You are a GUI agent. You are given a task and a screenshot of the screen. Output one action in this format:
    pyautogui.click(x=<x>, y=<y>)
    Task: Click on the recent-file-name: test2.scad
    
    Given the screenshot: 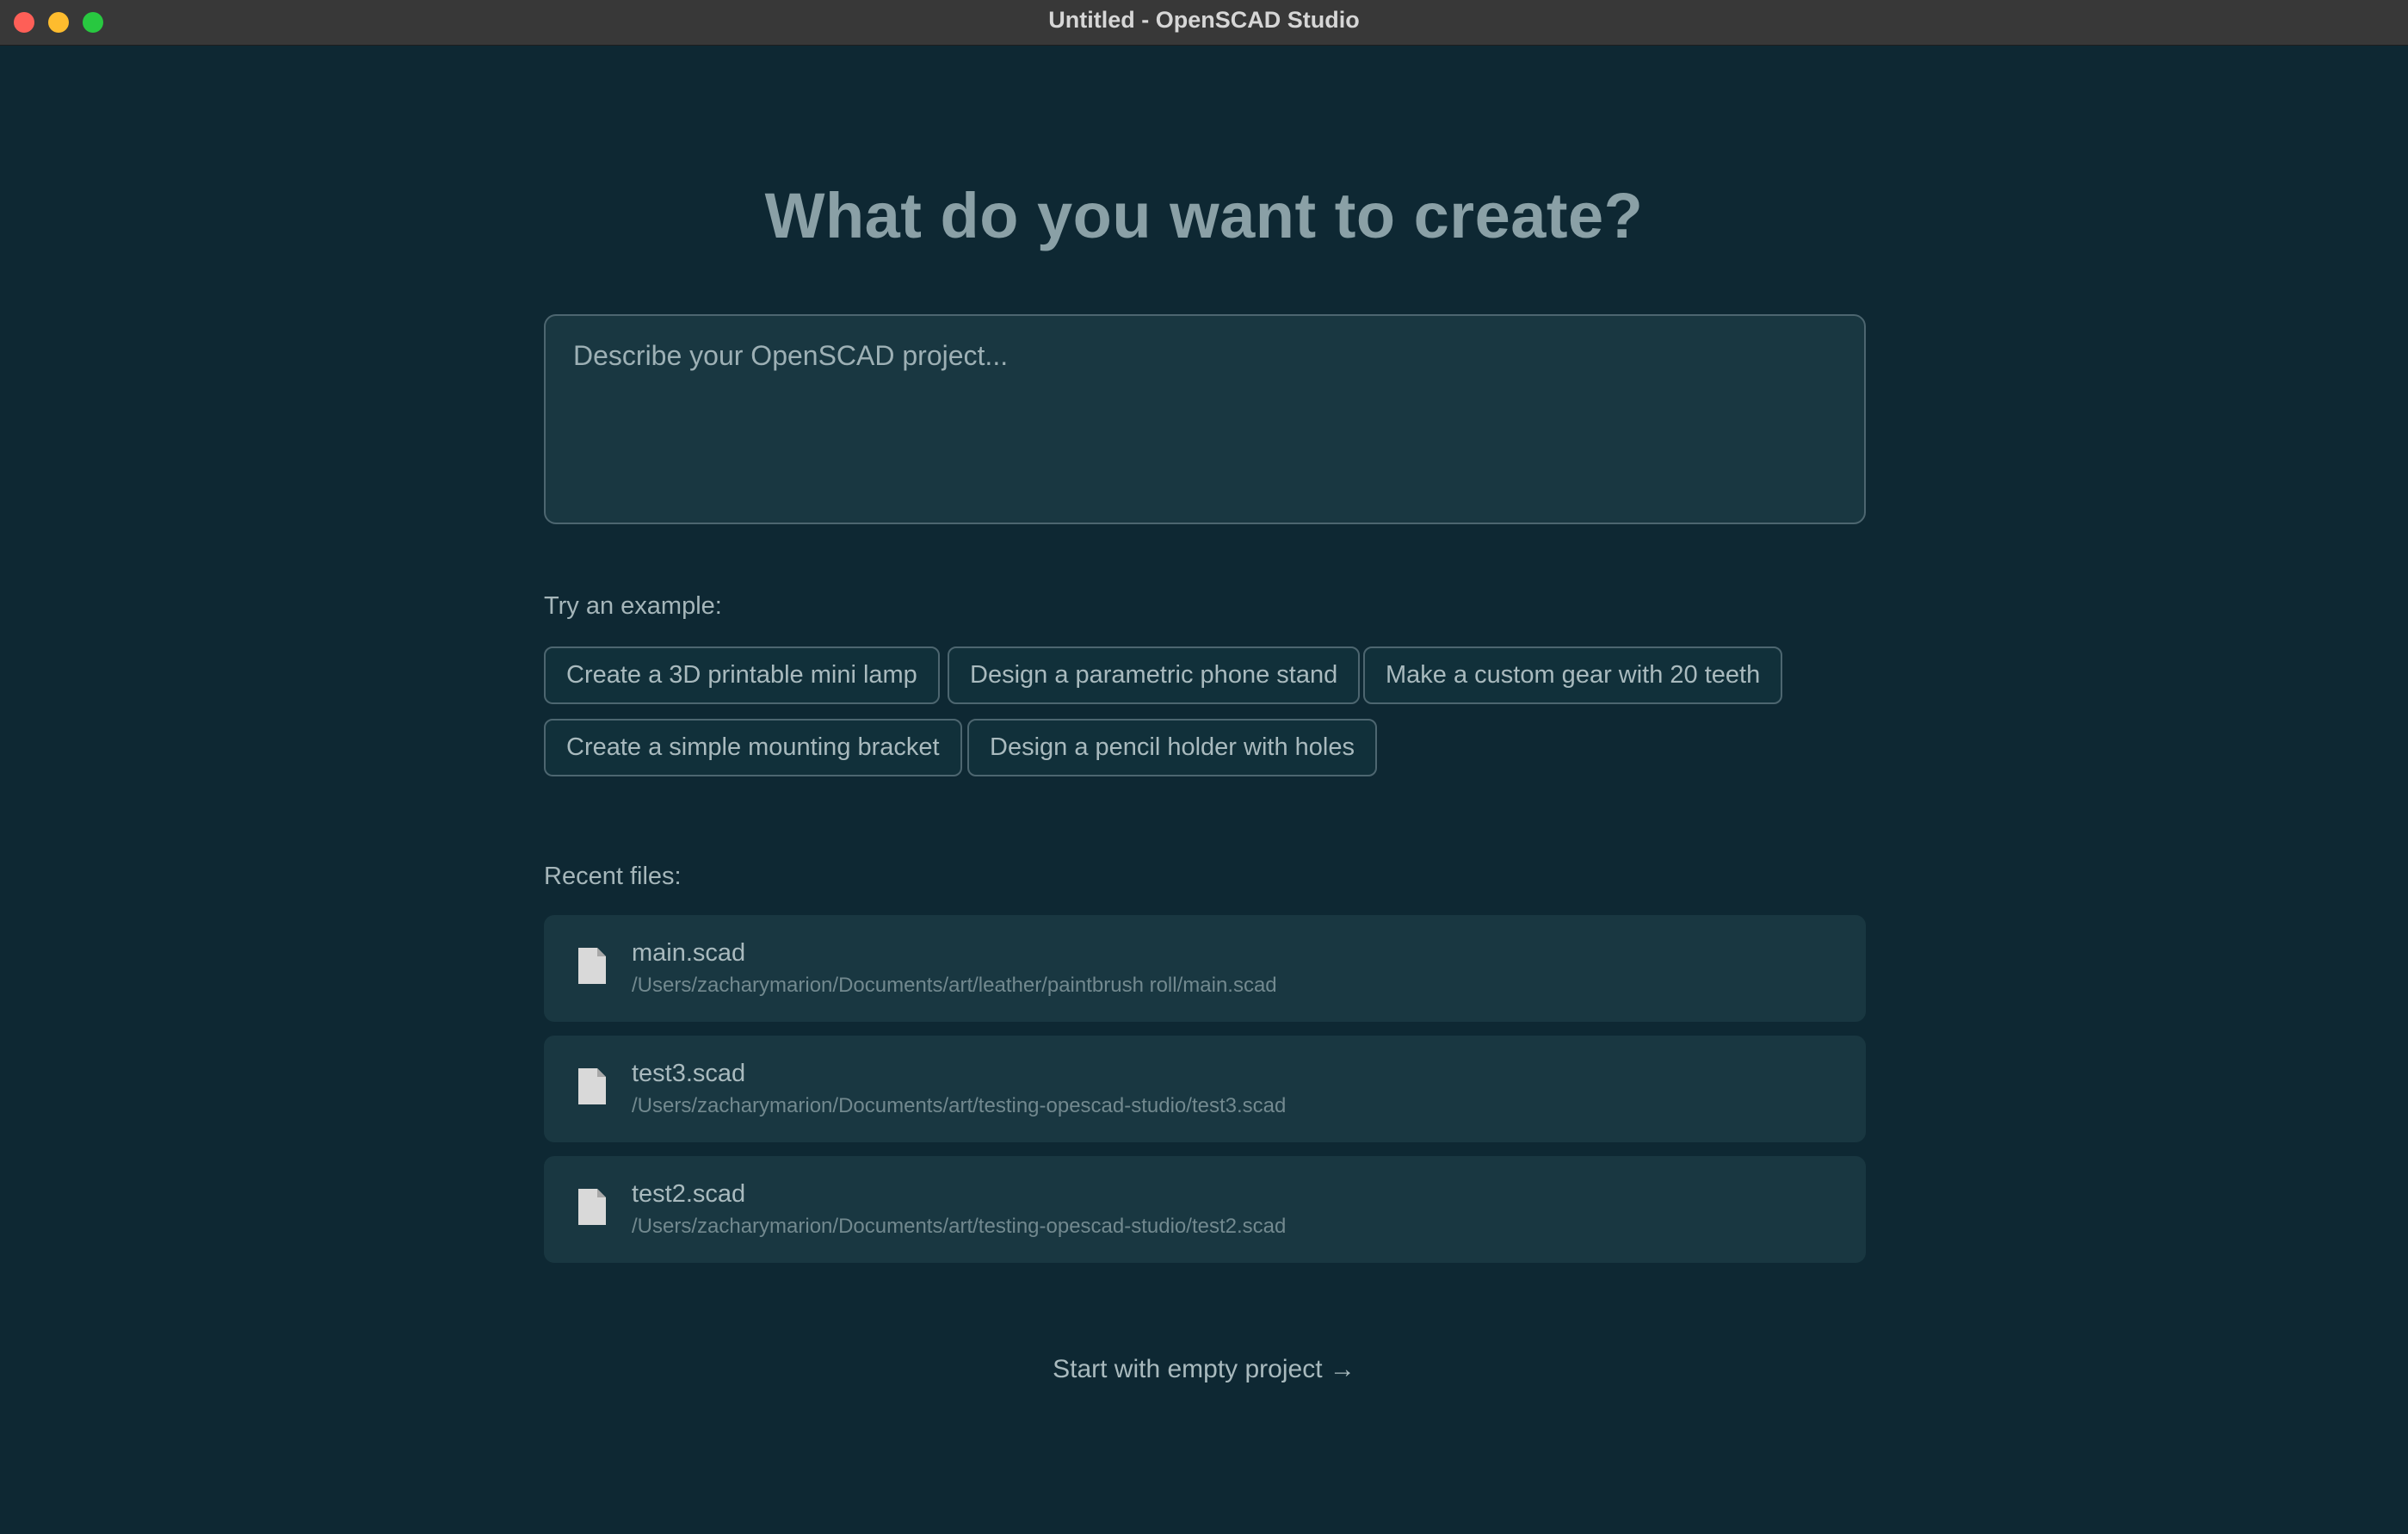 What is the action you would take?
    pyautogui.click(x=689, y=1194)
    